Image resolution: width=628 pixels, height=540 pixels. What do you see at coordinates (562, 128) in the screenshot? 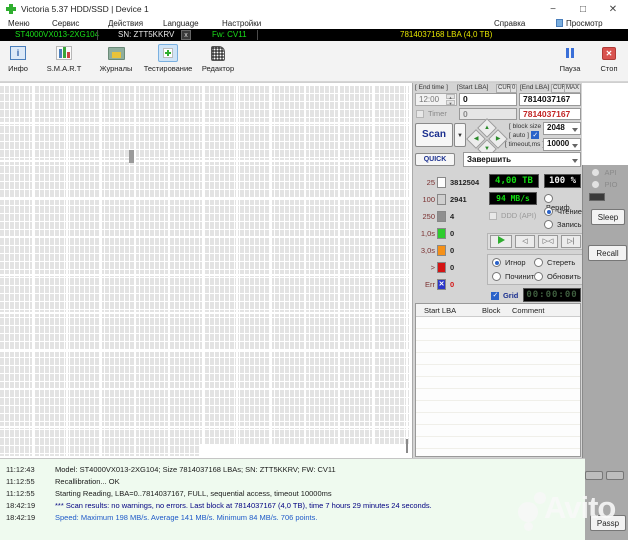
I see `block-size-select: 2048` at bounding box center [562, 128].